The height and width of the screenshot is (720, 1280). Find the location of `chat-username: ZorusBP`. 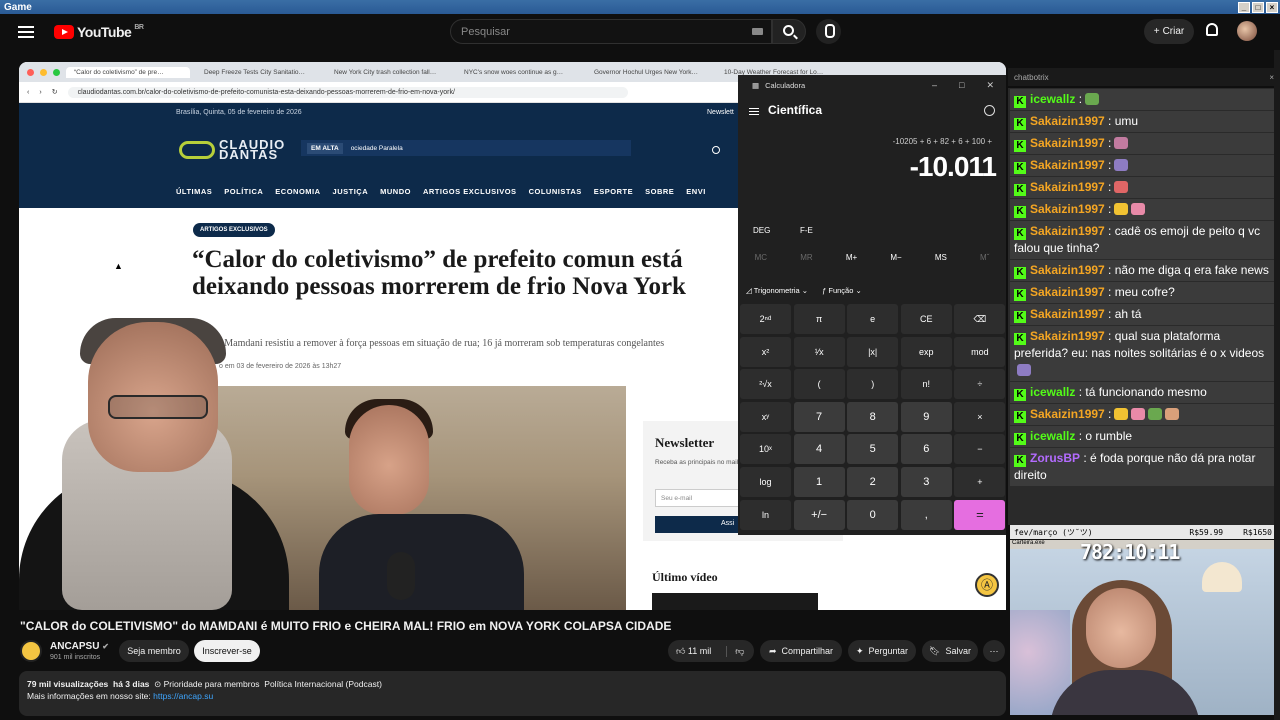

chat-username: ZorusBP is located at coordinates (1055, 458).